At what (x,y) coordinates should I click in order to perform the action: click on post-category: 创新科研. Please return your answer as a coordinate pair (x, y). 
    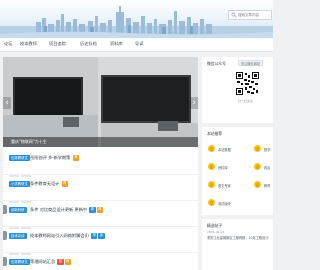
    Looking at the image, I should click on (18, 210).